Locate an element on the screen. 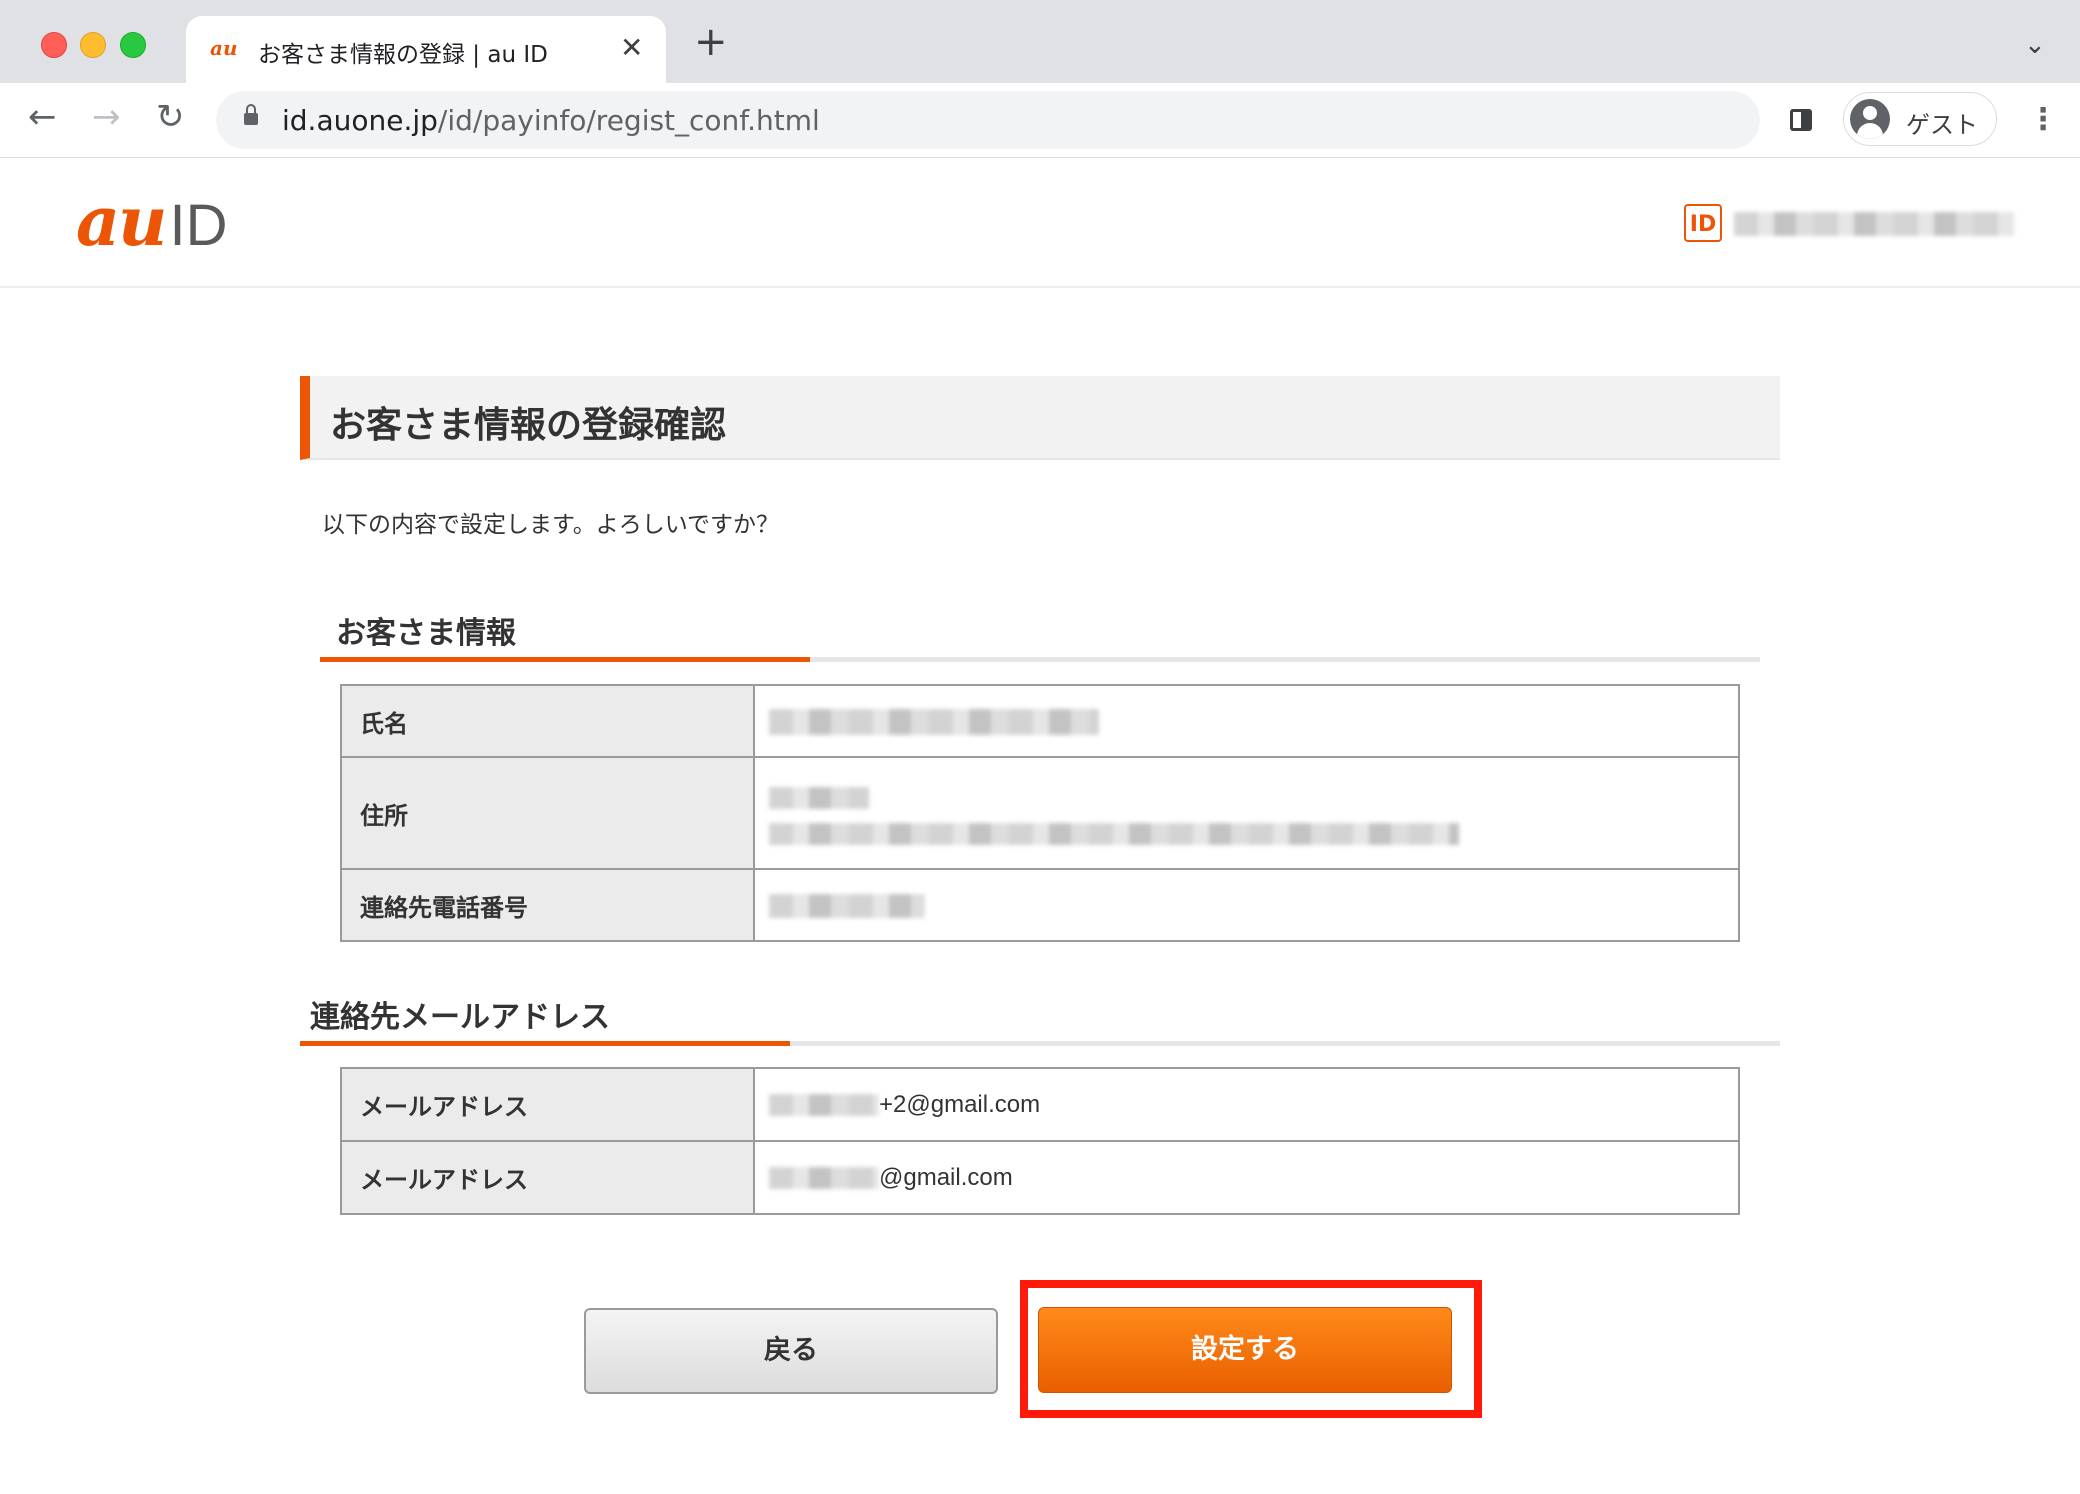 The width and height of the screenshot is (2080, 1494). table-row: 連絡先電話番号 is located at coordinates (1040, 905).